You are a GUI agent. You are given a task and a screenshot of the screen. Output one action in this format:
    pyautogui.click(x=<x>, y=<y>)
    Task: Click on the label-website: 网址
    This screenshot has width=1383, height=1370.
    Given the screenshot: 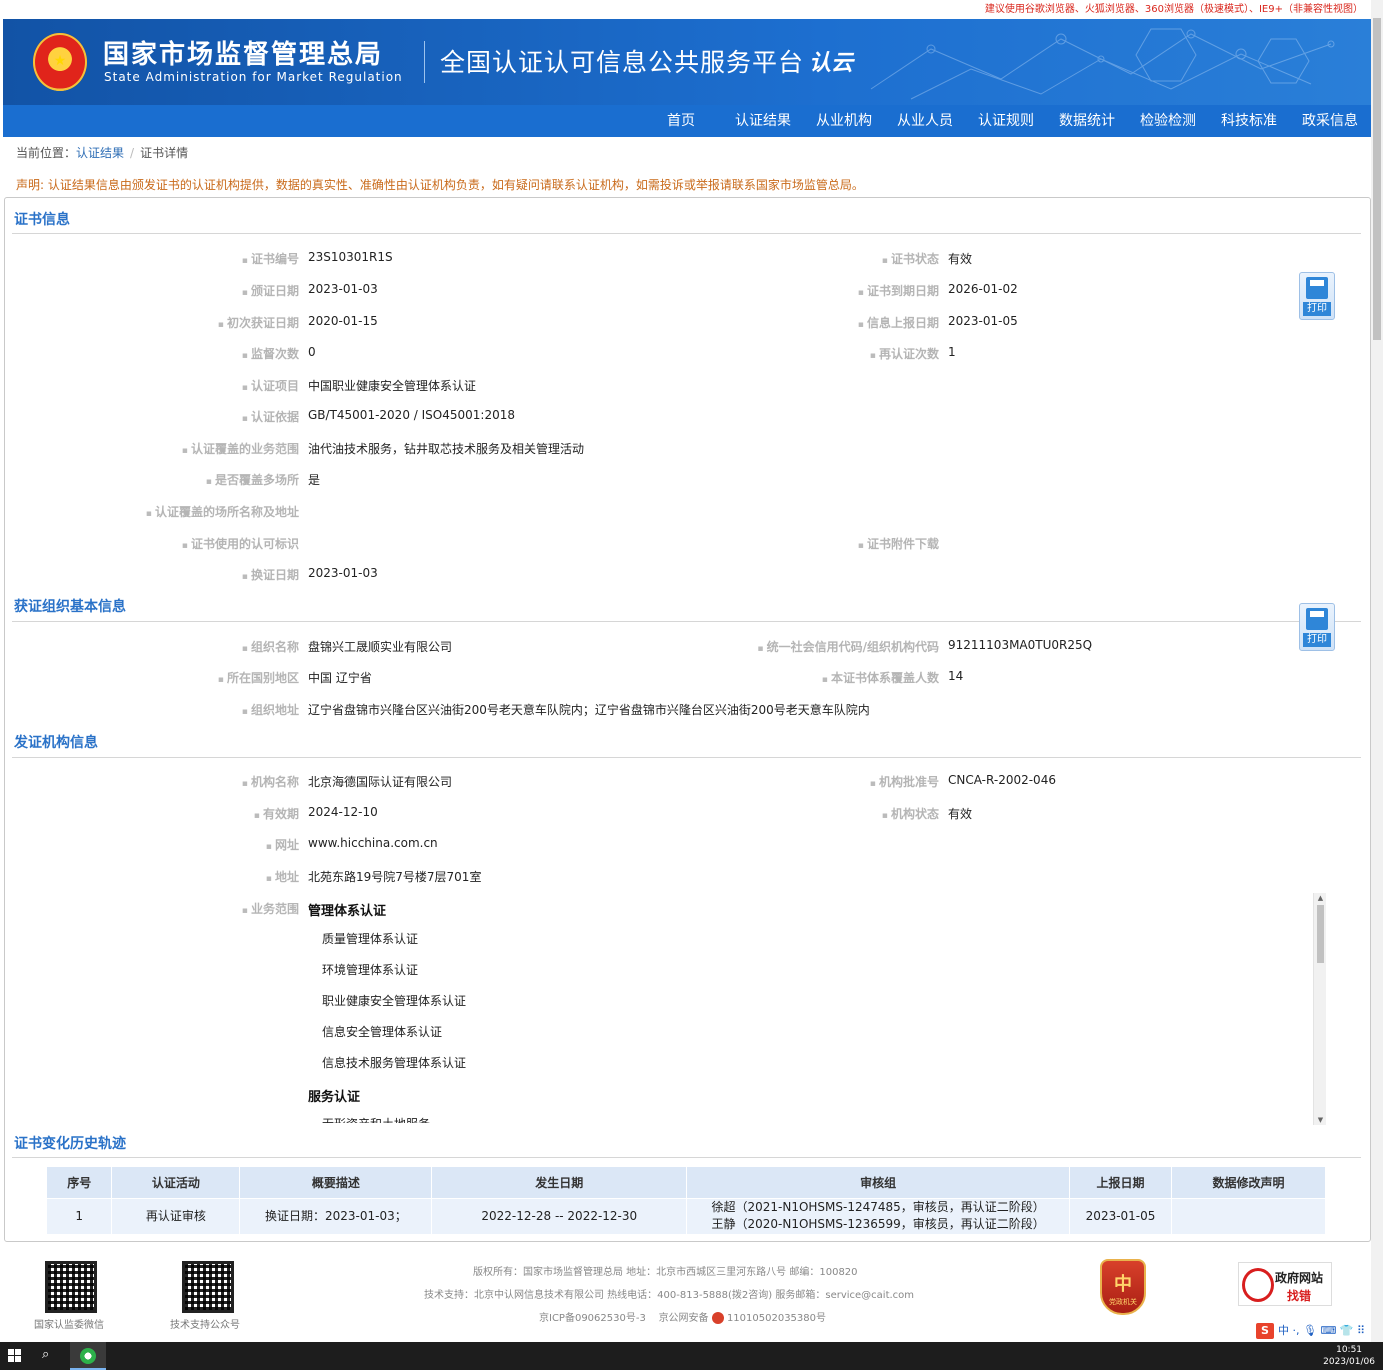 What is the action you would take?
    pyautogui.click(x=159, y=844)
    